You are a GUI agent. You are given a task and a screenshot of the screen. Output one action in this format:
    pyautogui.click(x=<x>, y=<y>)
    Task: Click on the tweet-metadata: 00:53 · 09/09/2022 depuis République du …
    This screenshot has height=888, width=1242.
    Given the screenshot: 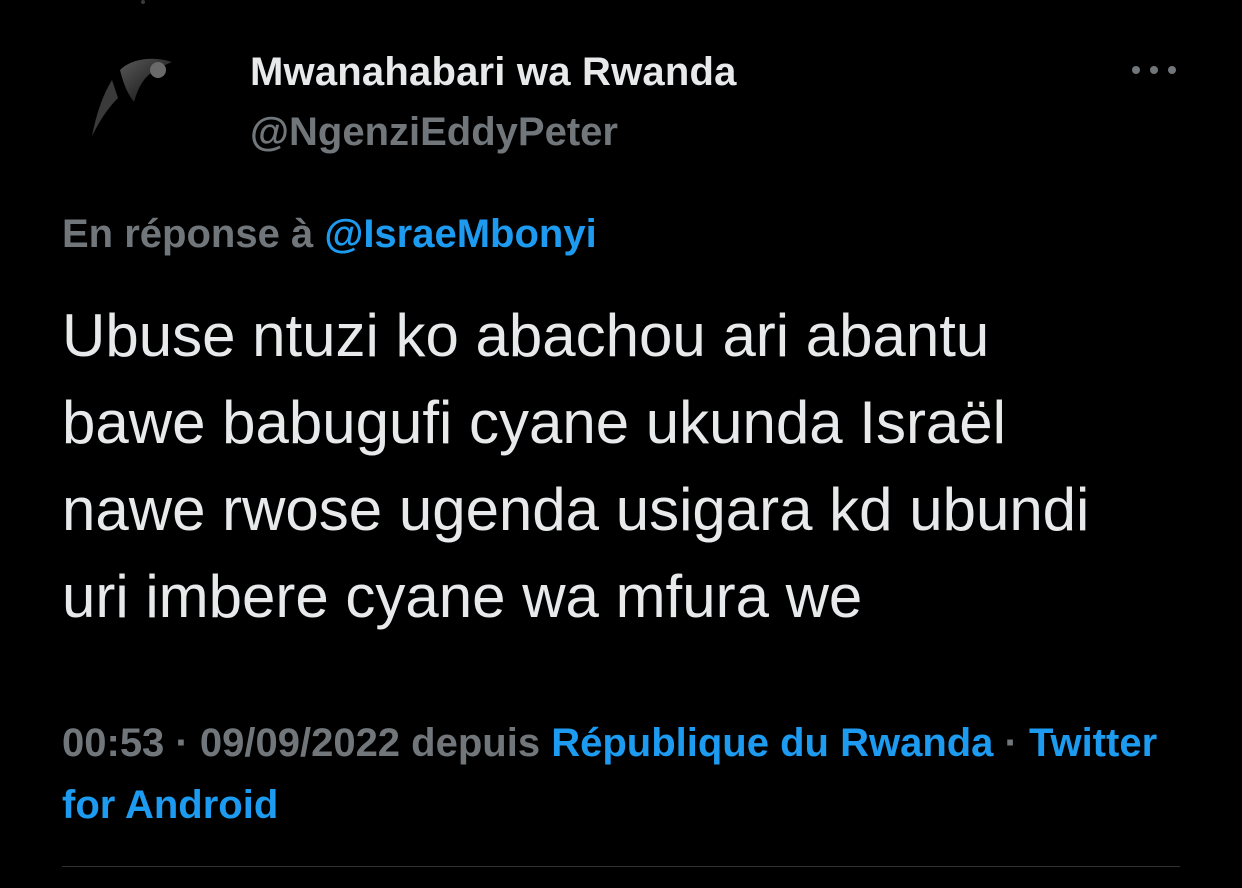 What is the action you would take?
    pyautogui.click(x=612, y=774)
    